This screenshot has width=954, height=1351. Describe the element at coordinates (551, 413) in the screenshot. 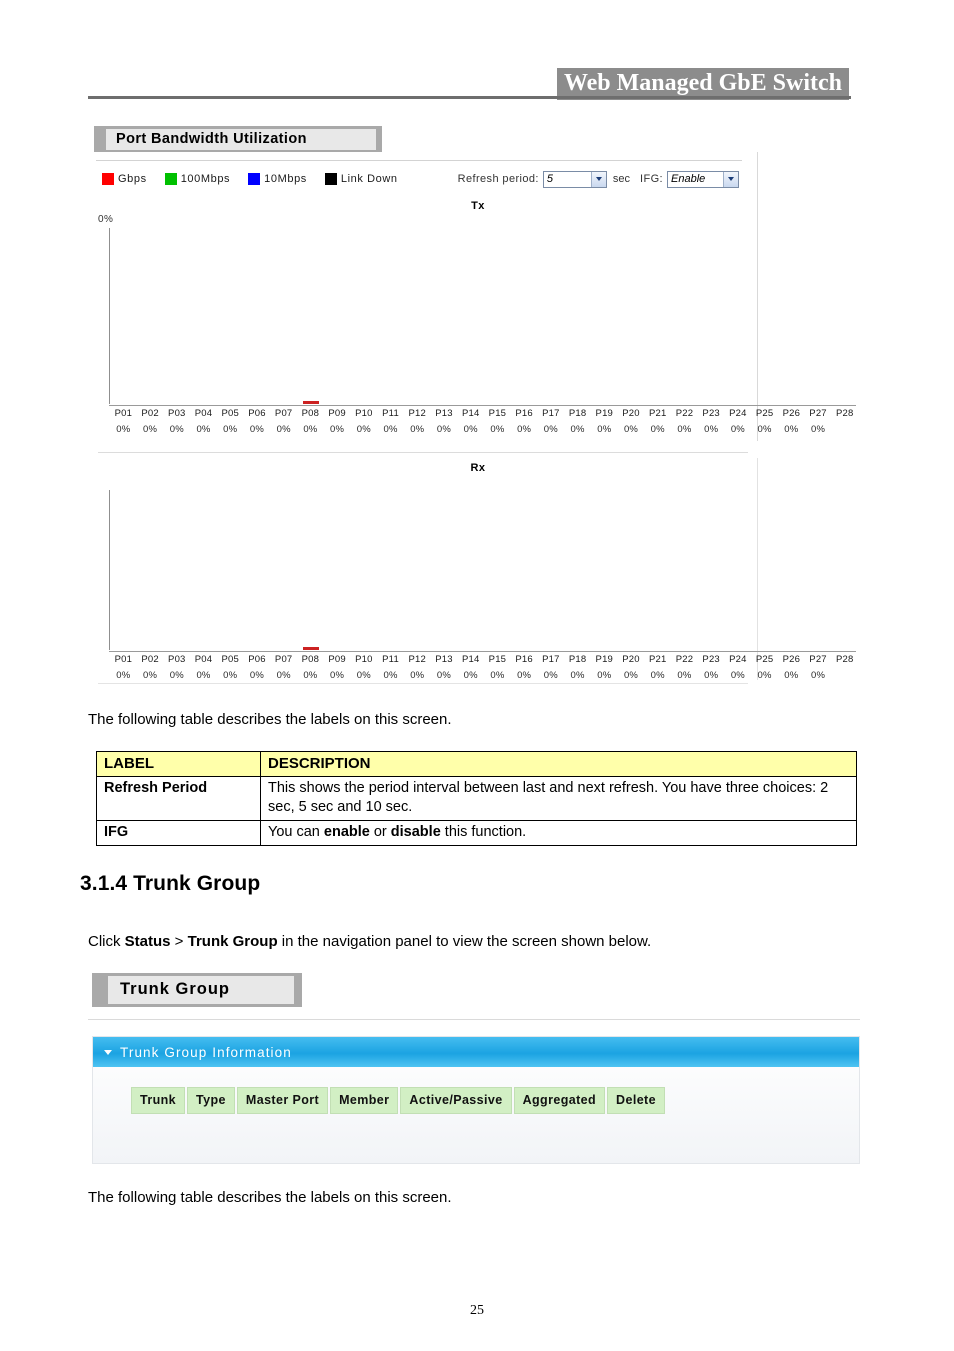

I see `port-label: P17` at that location.